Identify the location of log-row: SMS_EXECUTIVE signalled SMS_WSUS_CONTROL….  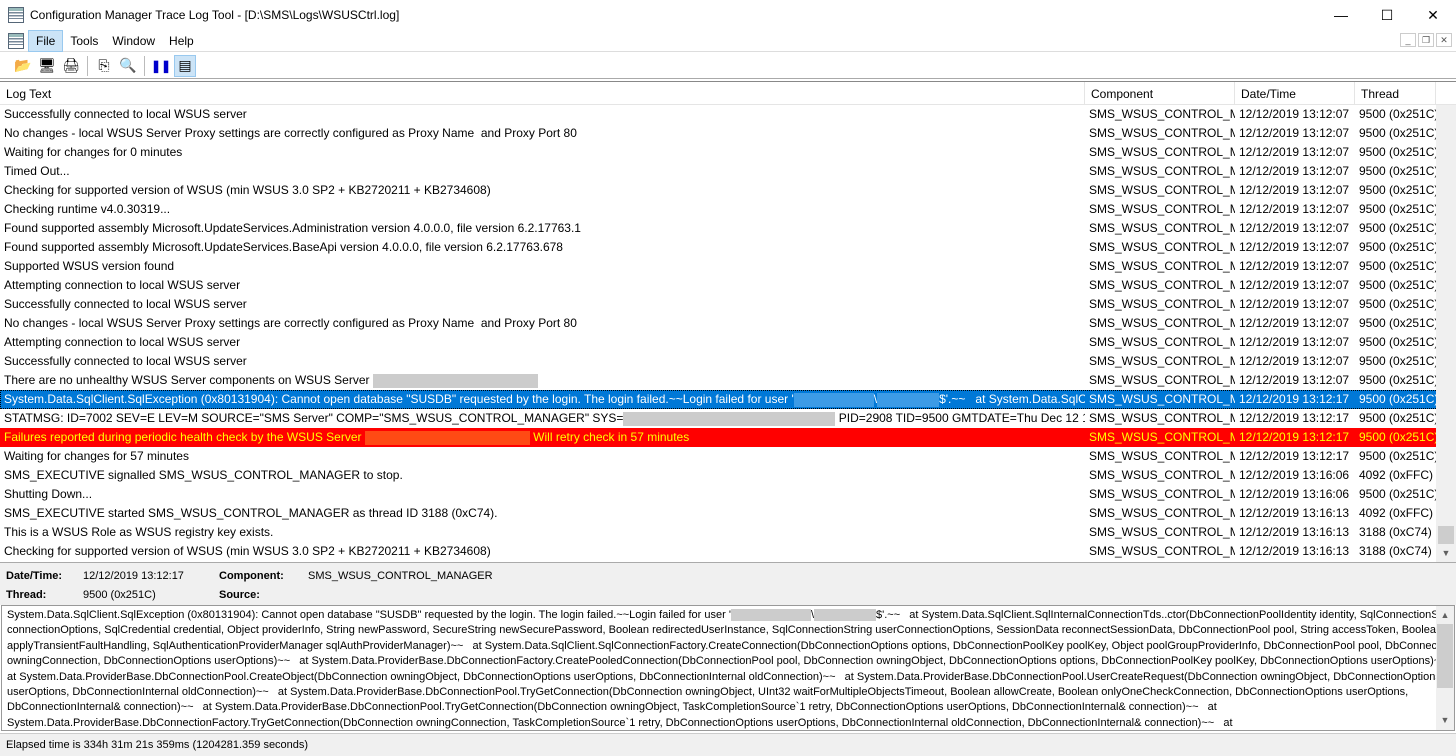
(728, 475).